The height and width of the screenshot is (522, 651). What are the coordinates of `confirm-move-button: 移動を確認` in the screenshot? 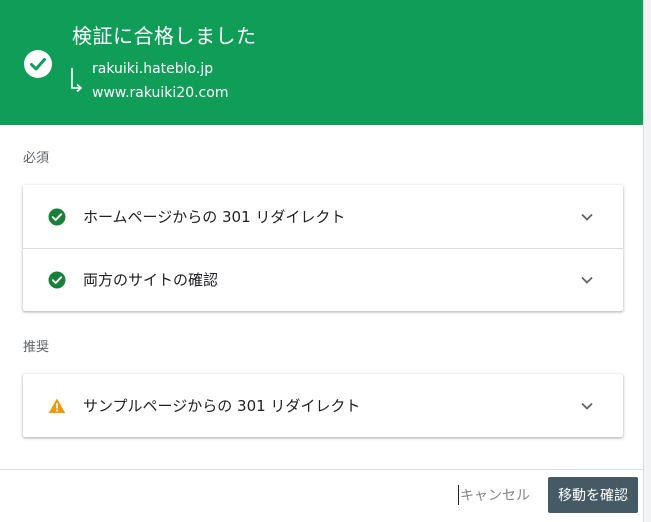 It's located at (593, 495).